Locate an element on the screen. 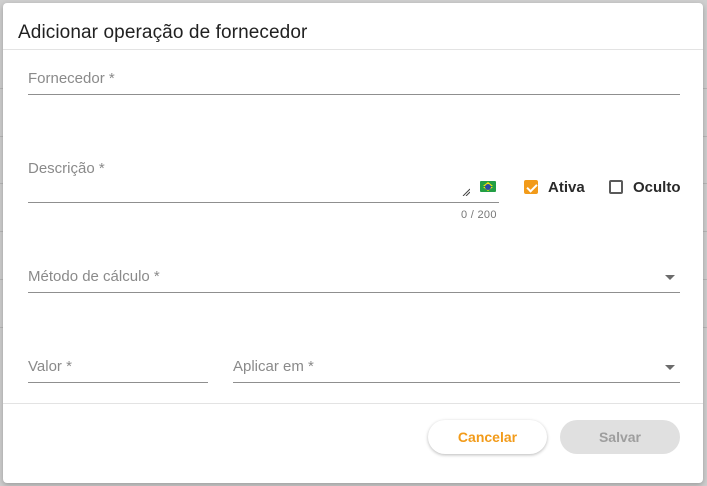 The width and height of the screenshot is (707, 486). dialog-title: Adicionar operação de fornecedor is located at coordinates (163, 32).